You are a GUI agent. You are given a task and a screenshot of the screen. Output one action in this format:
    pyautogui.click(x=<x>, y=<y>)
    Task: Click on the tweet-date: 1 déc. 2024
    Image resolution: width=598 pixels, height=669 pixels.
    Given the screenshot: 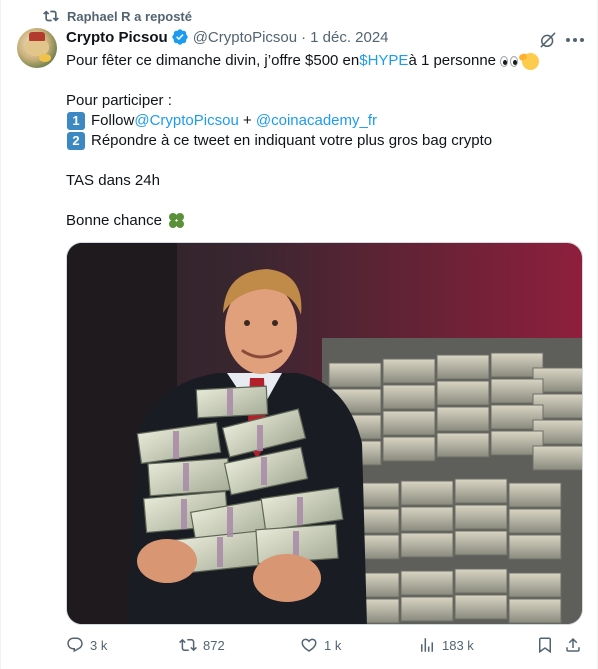 What is the action you would take?
    pyautogui.click(x=349, y=37)
    